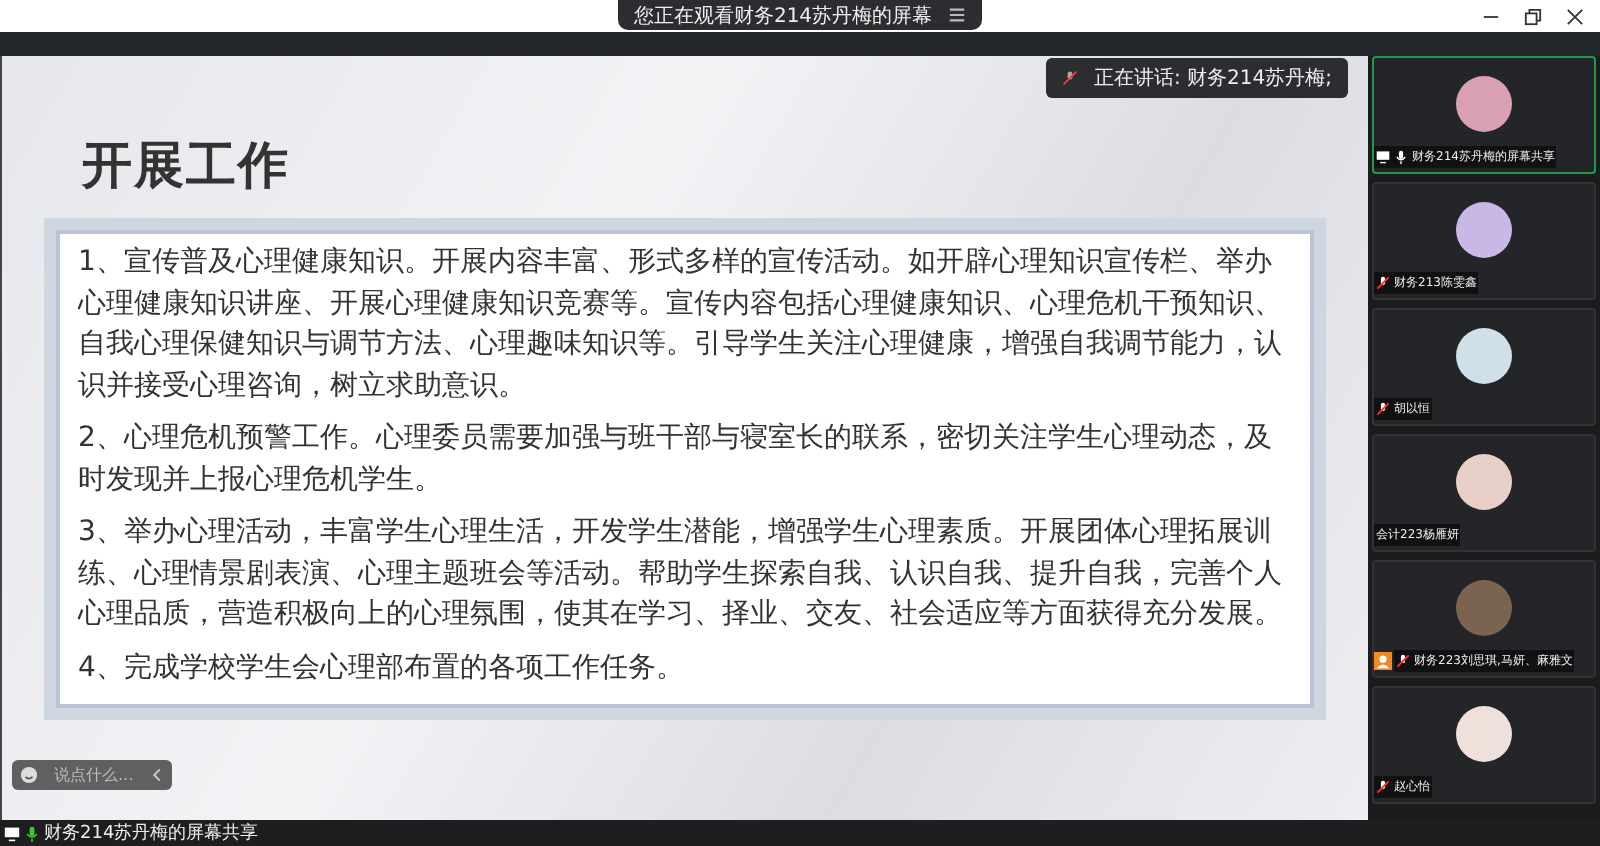 The image size is (1600, 846). What do you see at coordinates (32, 833) in the screenshot?
I see `mic-icon` at bounding box center [32, 833].